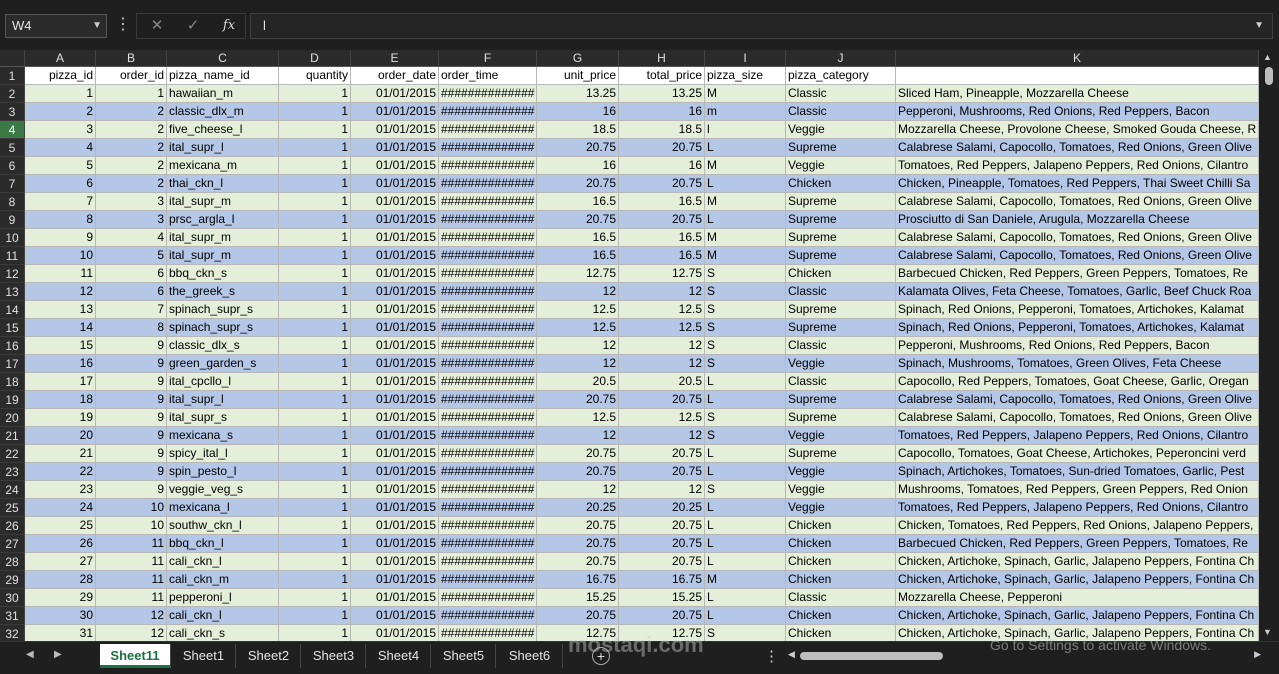 This screenshot has height=674, width=1279. Describe the element at coordinates (12, 184) in the screenshot. I see `row-header: 7` at that location.